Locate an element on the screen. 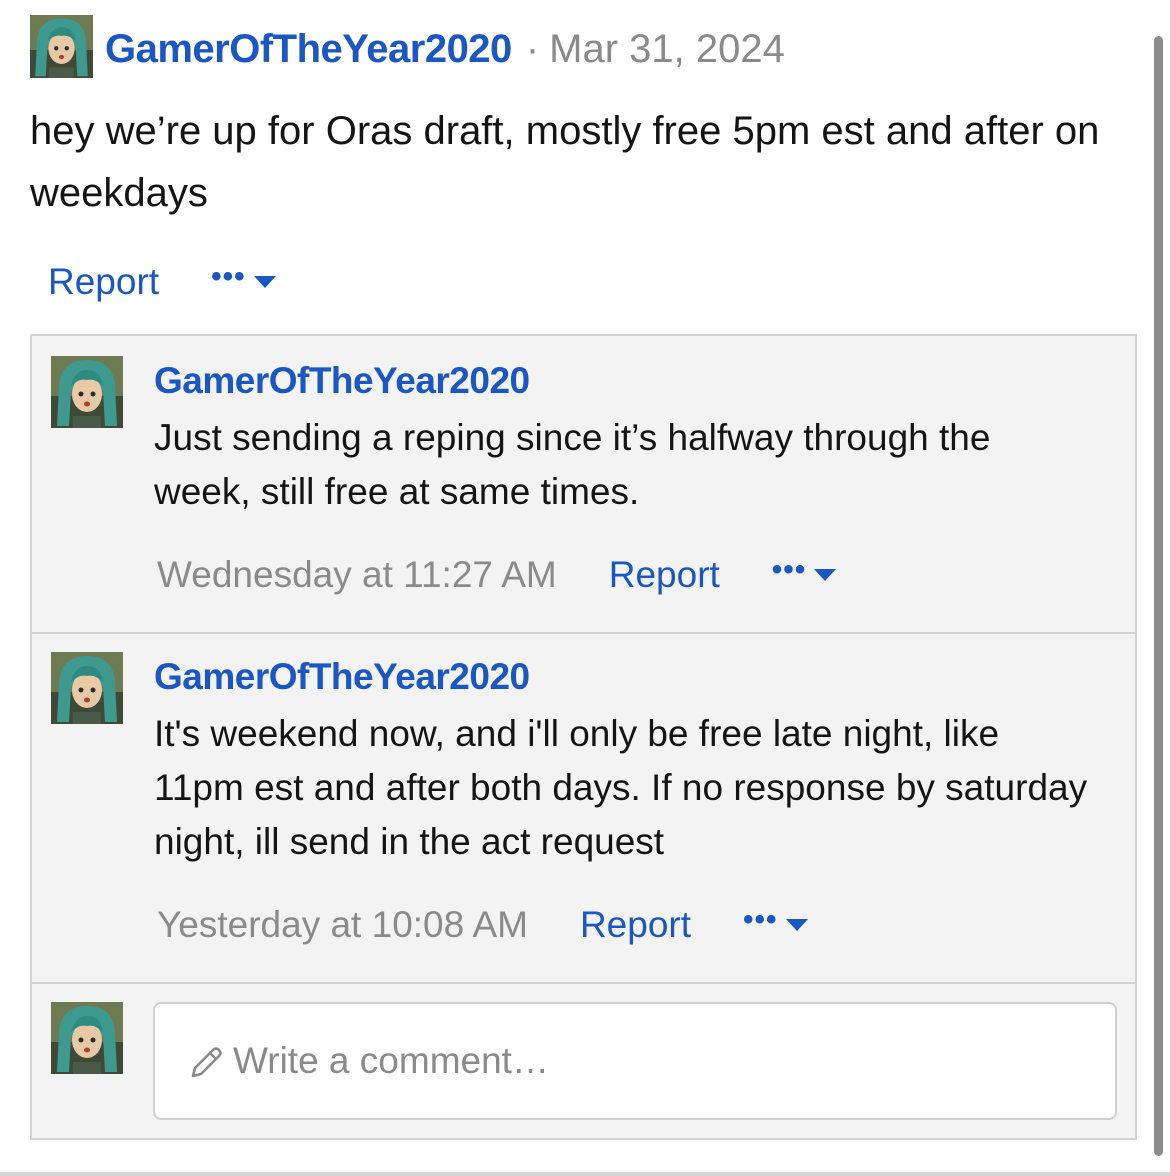  post-header: GamerOfTheYear2020 · Mar 31, 2024 is located at coordinates (445, 49).